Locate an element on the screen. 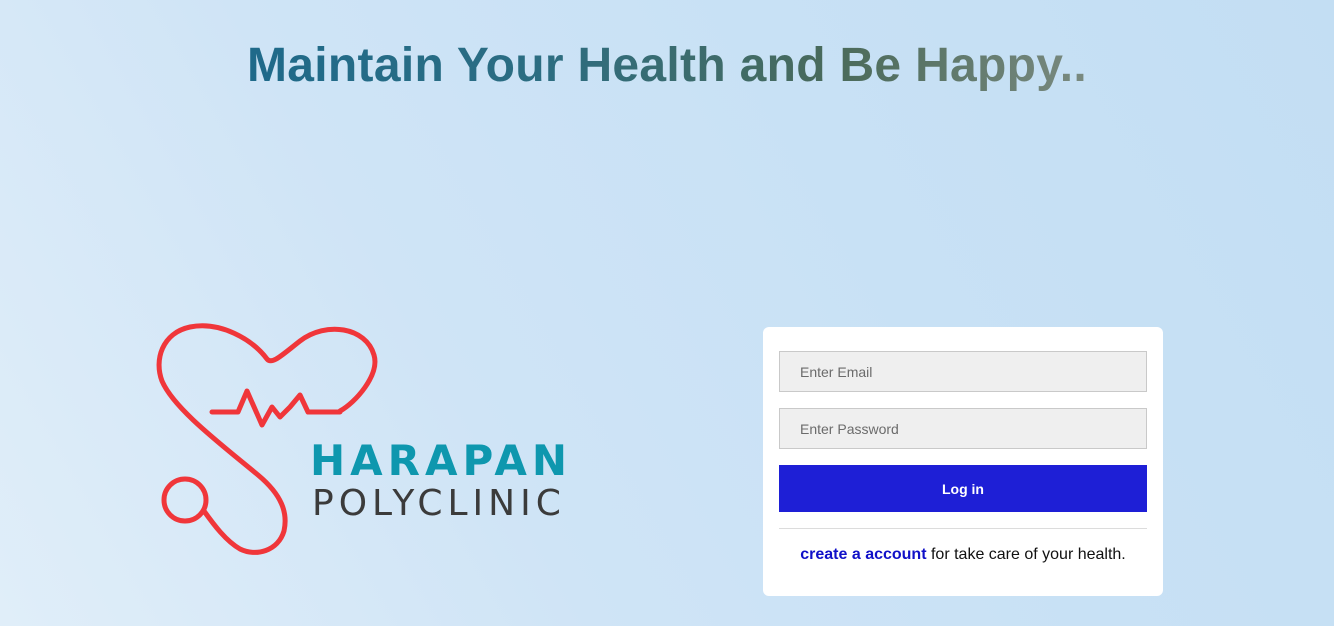  email-input is located at coordinates (963, 371).